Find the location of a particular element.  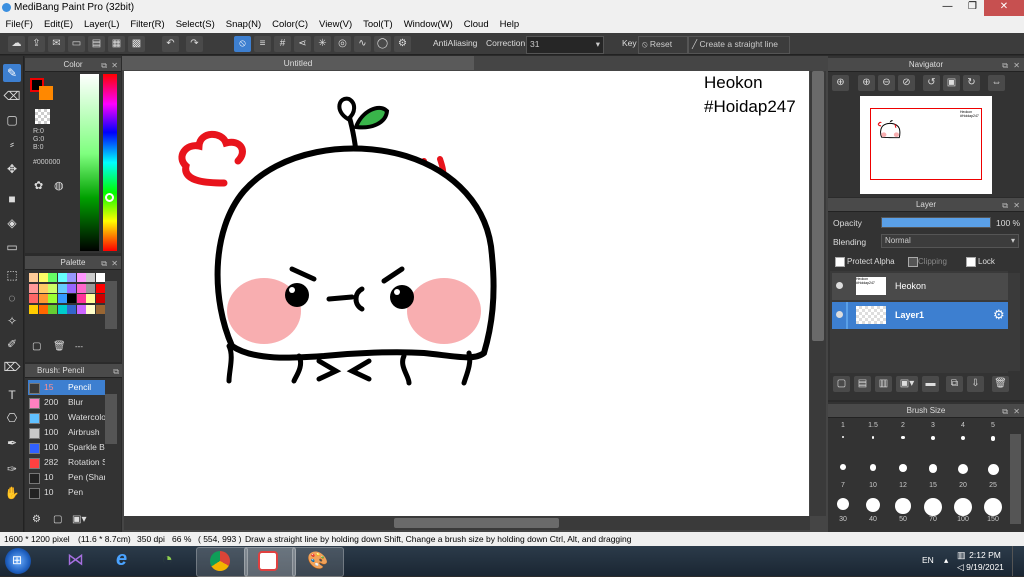

saturation-brightness-field is located at coordinates (89, 162).